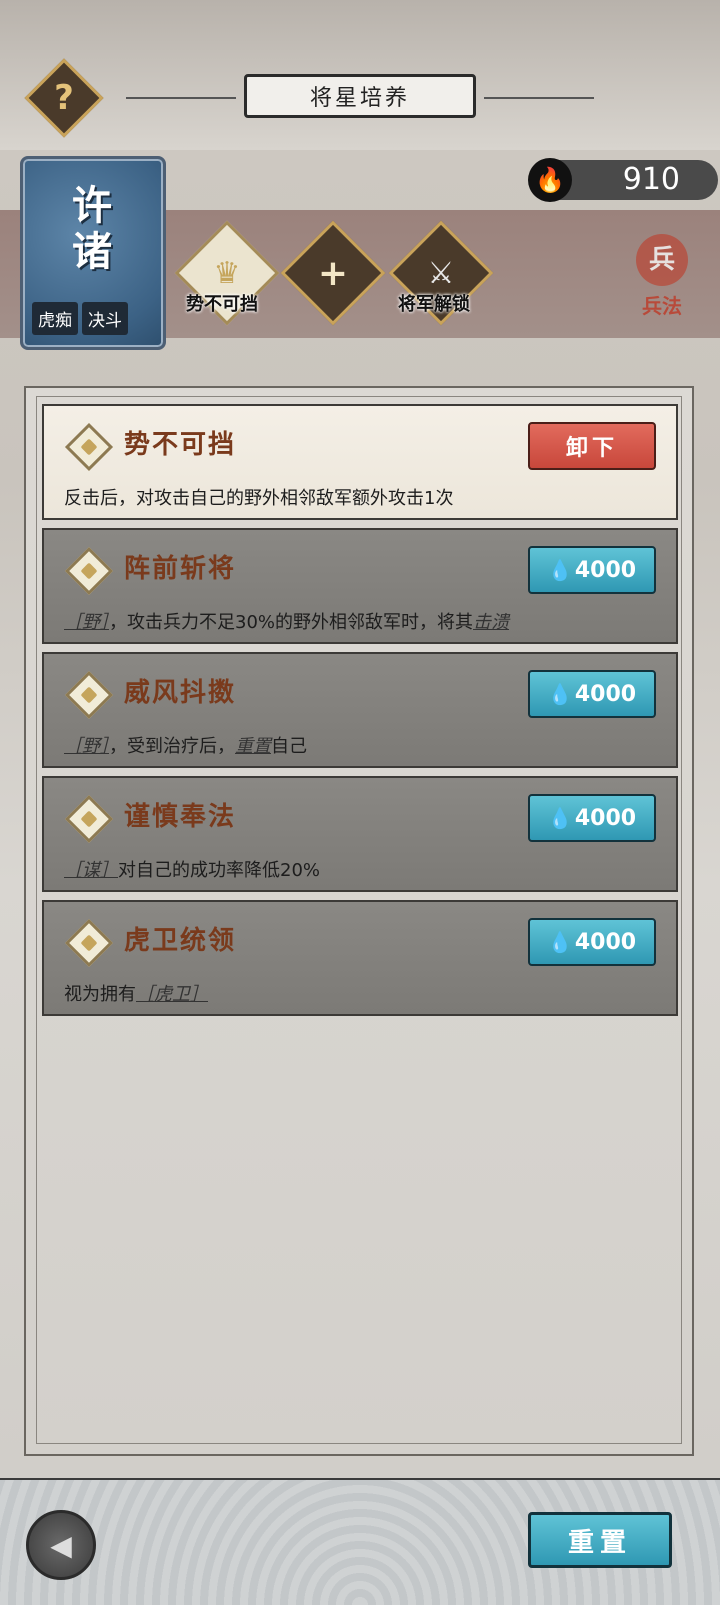 The height and width of the screenshot is (1605, 720). What do you see at coordinates (289, 746) in the screenshot?
I see `desc-text: 自己` at bounding box center [289, 746].